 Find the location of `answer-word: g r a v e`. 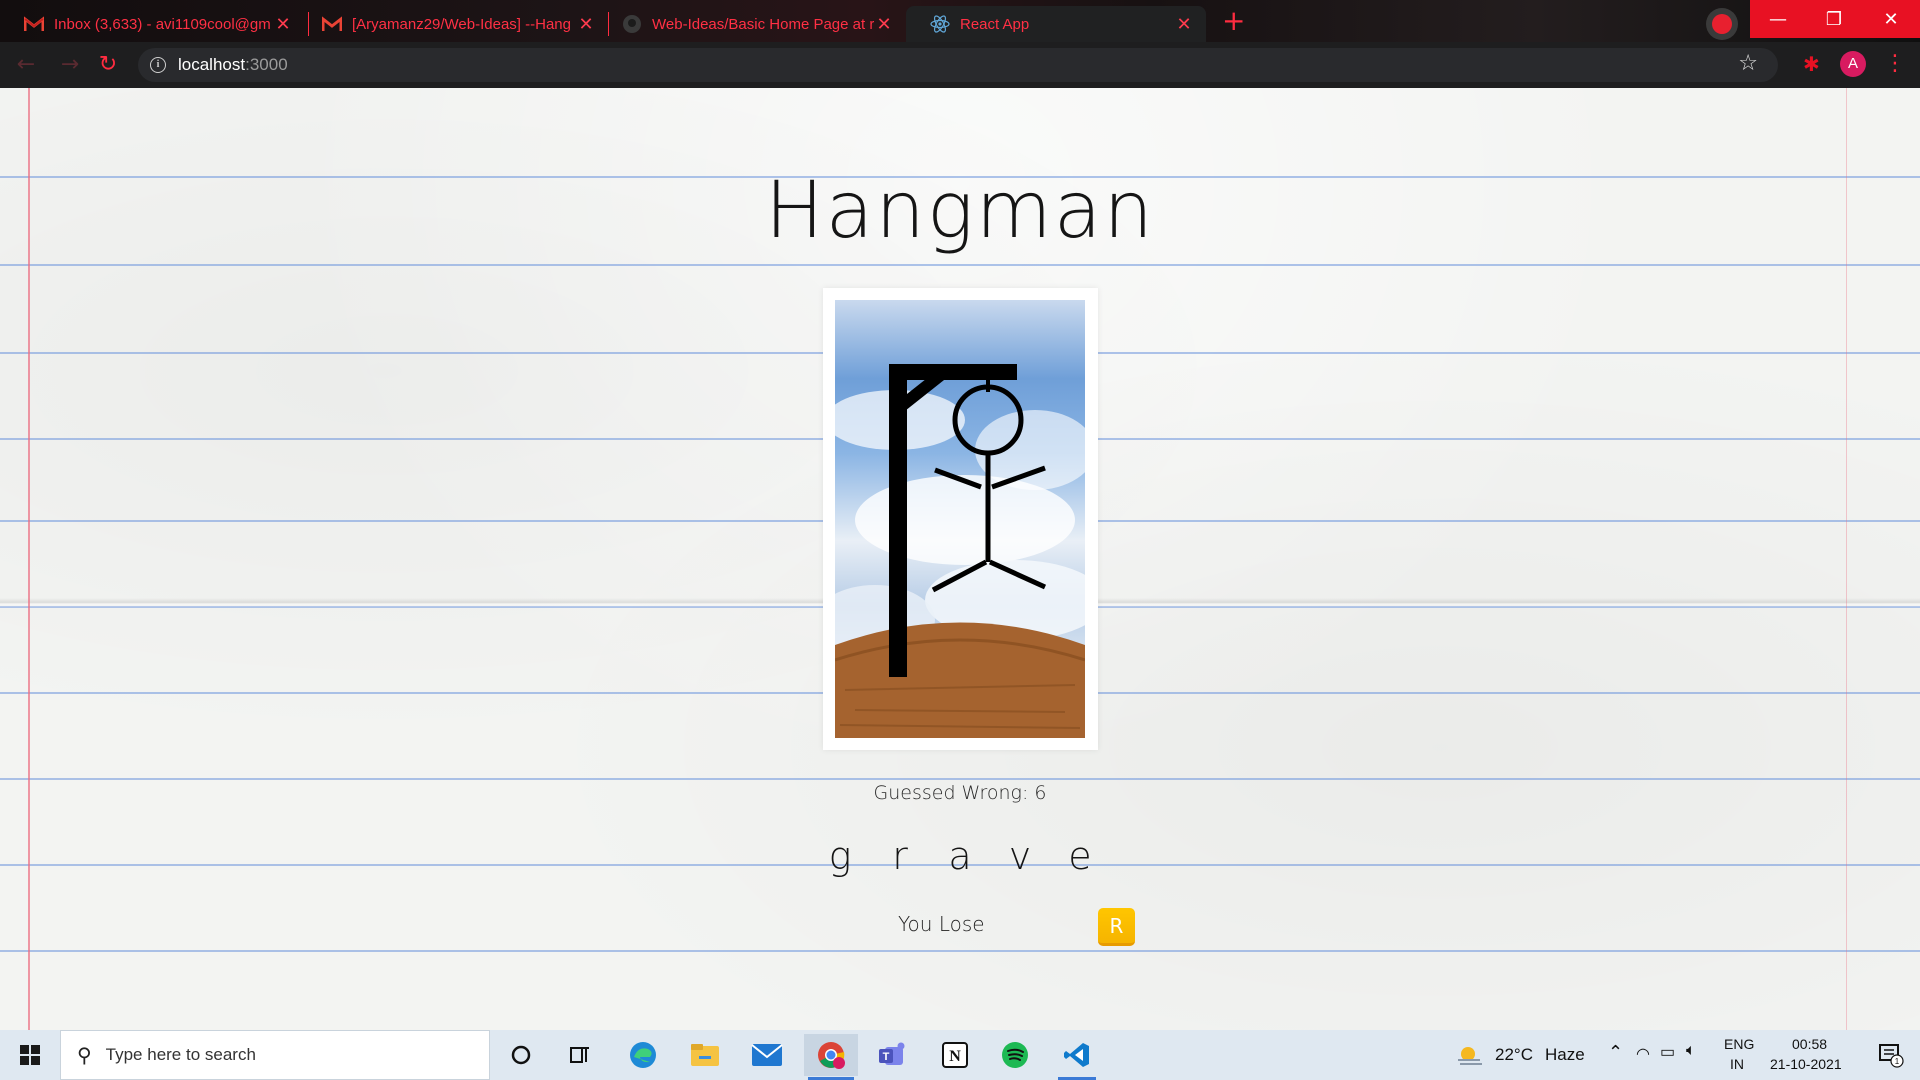

answer-word: g r a v e is located at coordinates (960, 856).